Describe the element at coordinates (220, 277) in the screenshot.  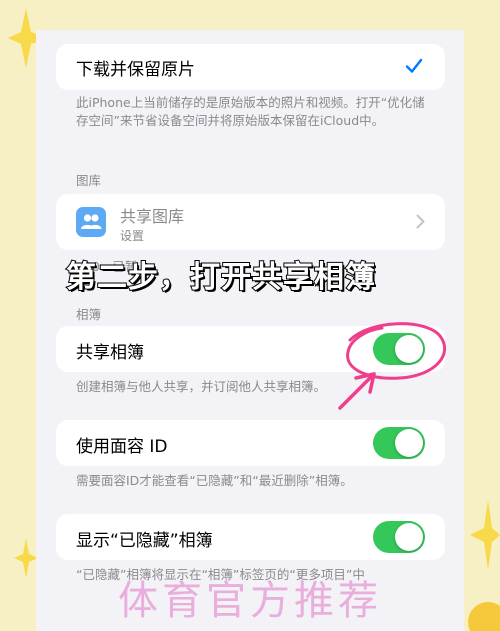
I see `step-caption: 第二步，打开共享相簿` at that location.